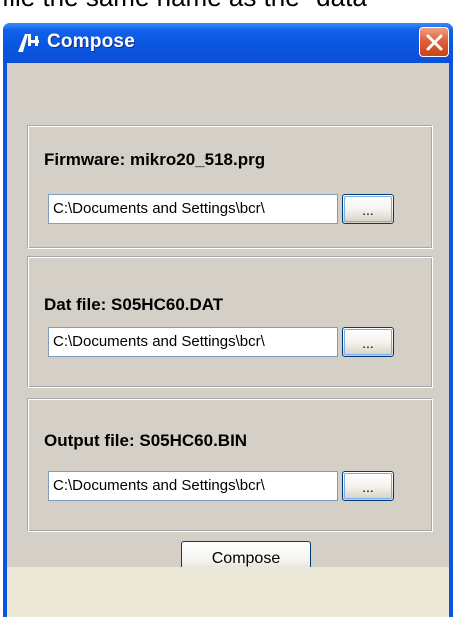  What do you see at coordinates (91, 41) in the screenshot?
I see `window-title: Compose` at bounding box center [91, 41].